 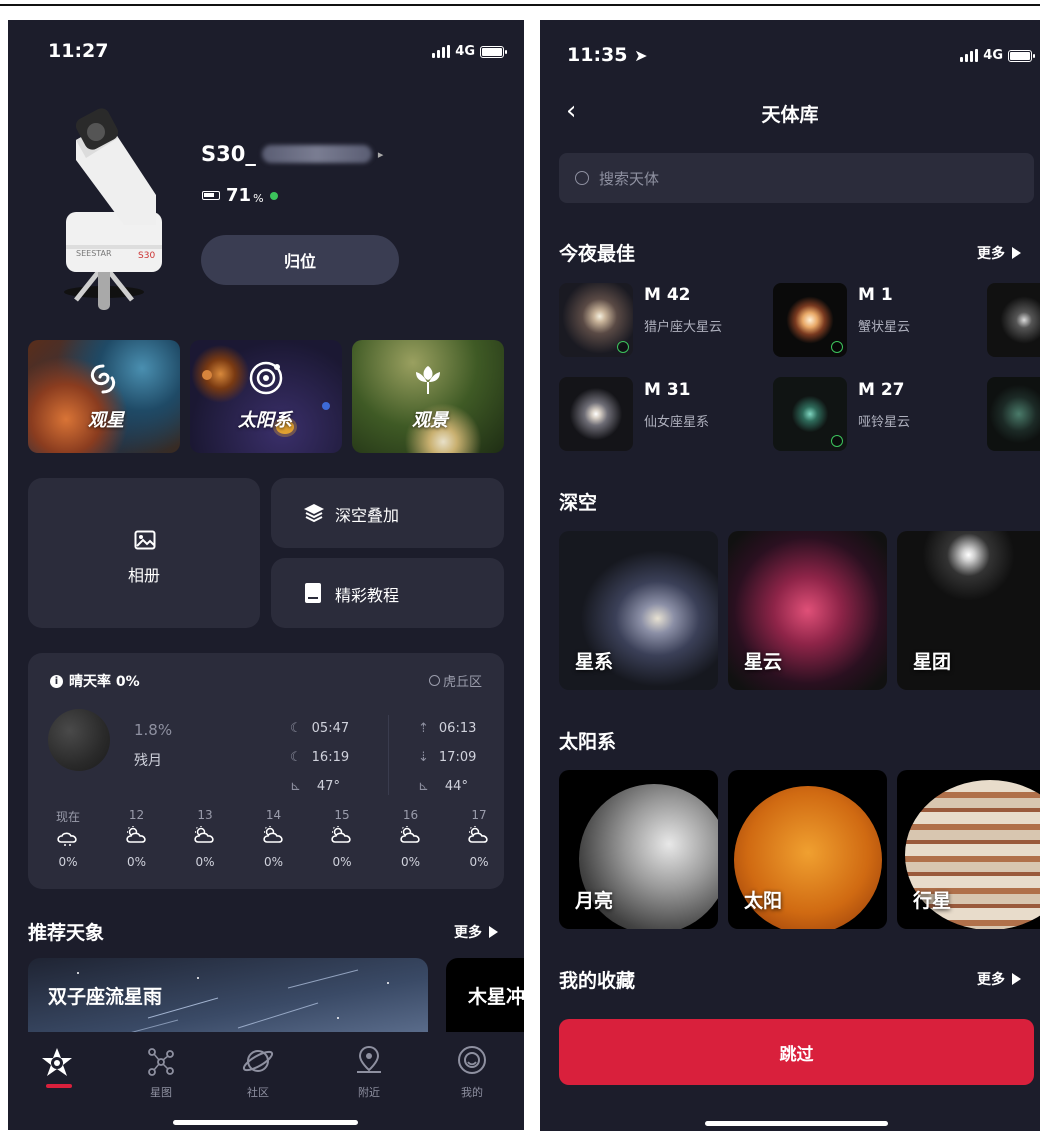 I want to click on location-text: 虎丘区, so click(x=462, y=682).